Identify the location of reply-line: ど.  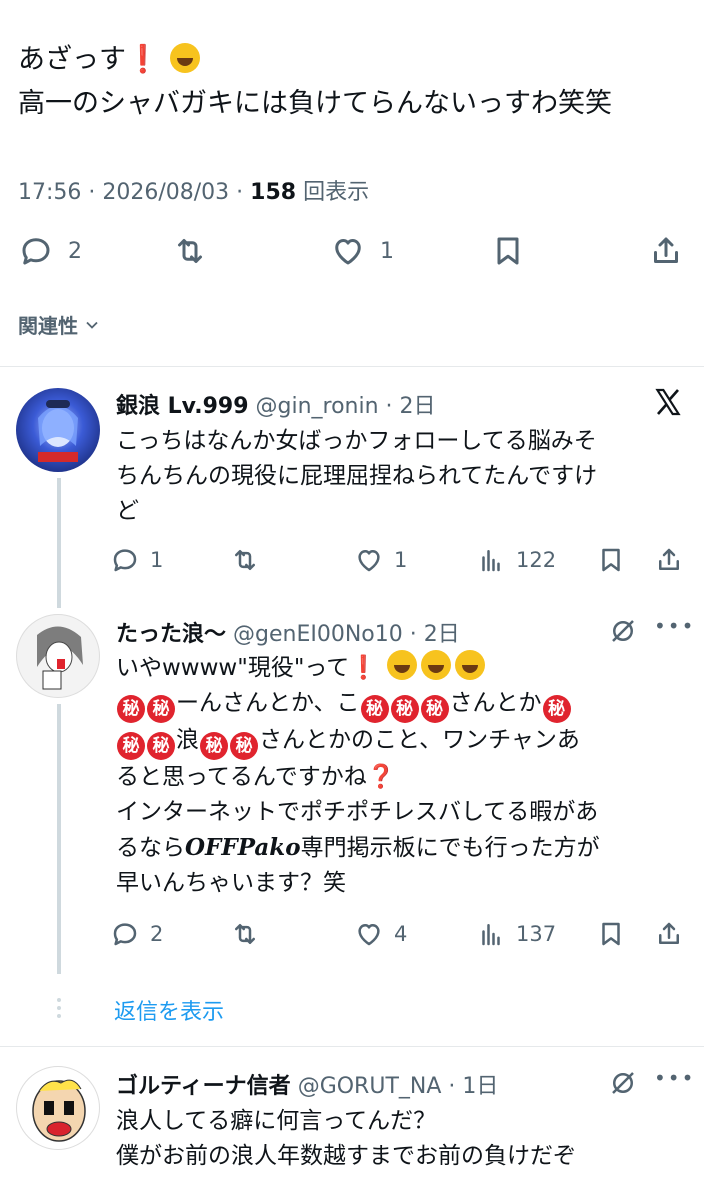
(127, 511).